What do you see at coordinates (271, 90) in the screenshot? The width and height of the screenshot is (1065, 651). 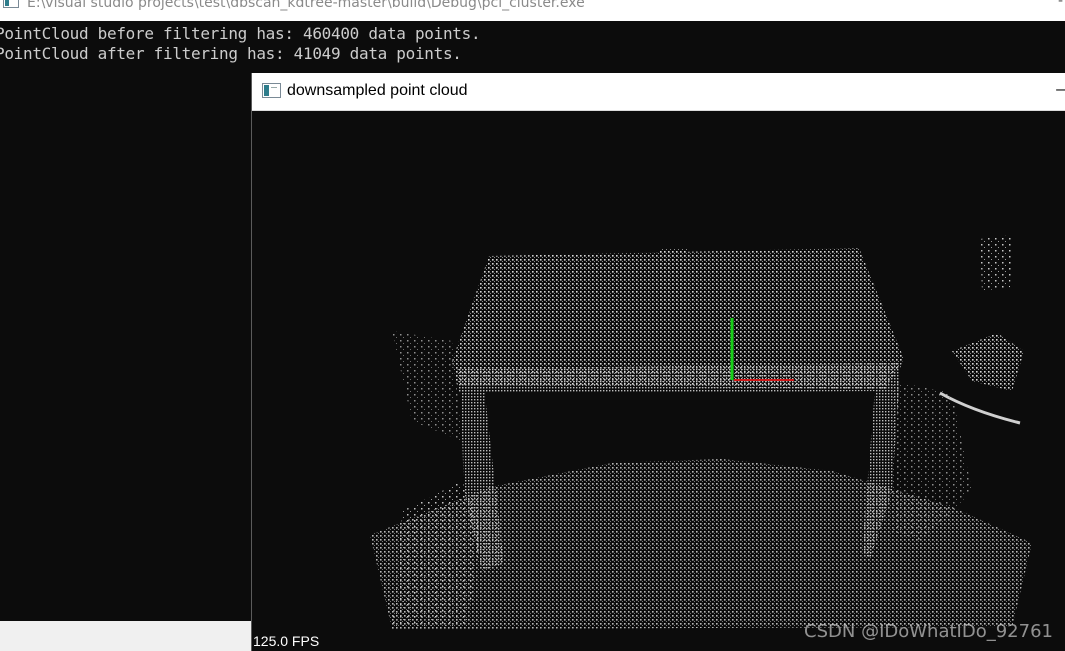 I see `viewer-app-icon` at bounding box center [271, 90].